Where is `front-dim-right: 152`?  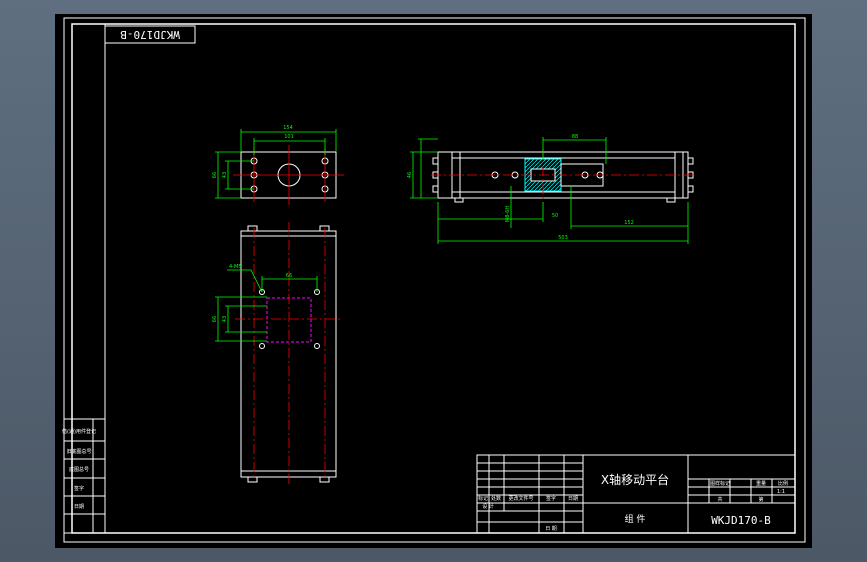 front-dim-right: 152 is located at coordinates (629, 223).